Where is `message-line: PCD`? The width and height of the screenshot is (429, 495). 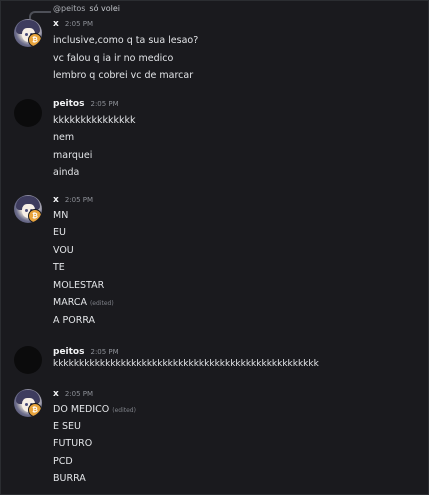
message-line: PCD is located at coordinates (63, 461).